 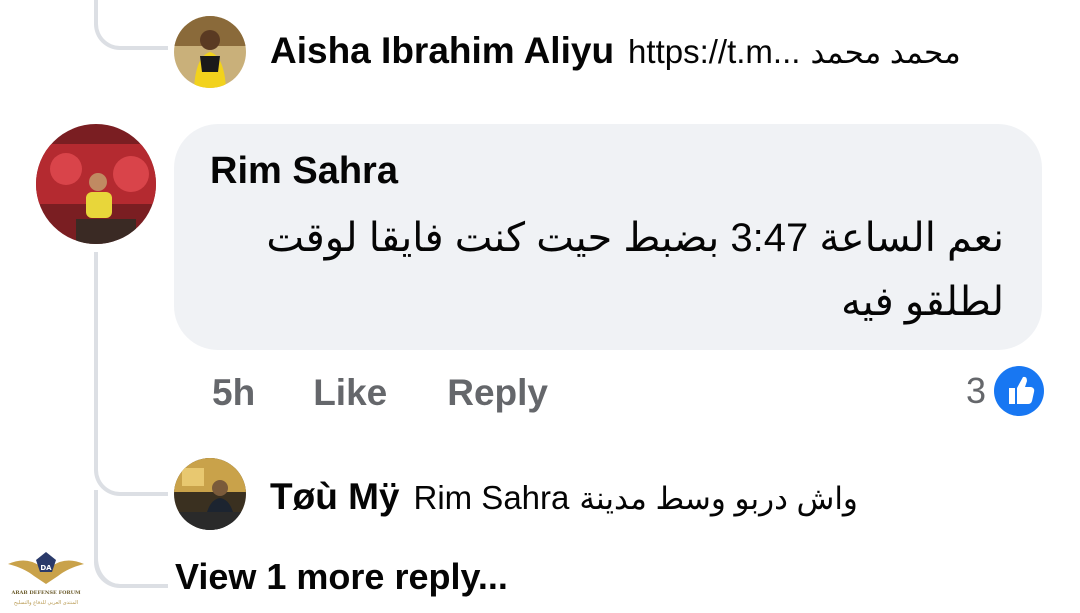 What do you see at coordinates (131, 25) in the screenshot?
I see `thread-connector-top` at bounding box center [131, 25].